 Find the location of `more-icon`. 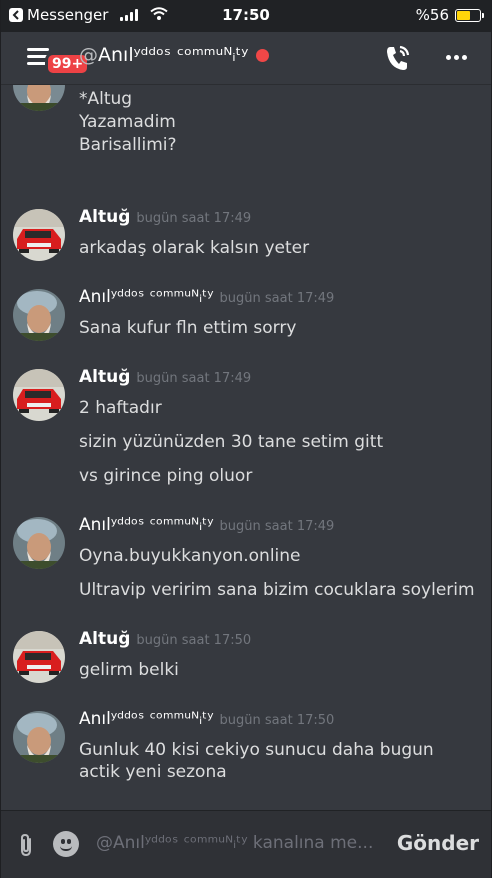

more-icon is located at coordinates (456, 57).